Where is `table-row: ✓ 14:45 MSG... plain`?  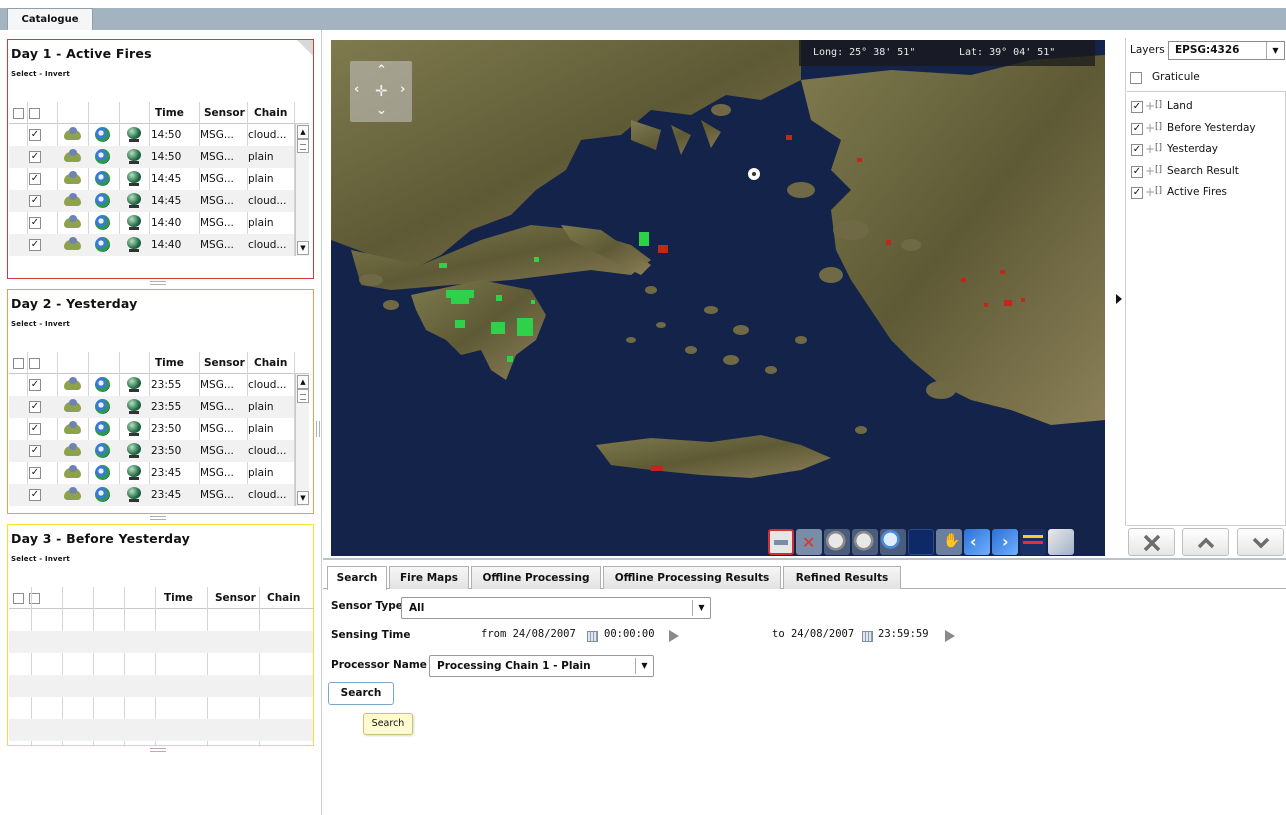 table-row: ✓ 14:45 MSG... plain is located at coordinates (151, 179).